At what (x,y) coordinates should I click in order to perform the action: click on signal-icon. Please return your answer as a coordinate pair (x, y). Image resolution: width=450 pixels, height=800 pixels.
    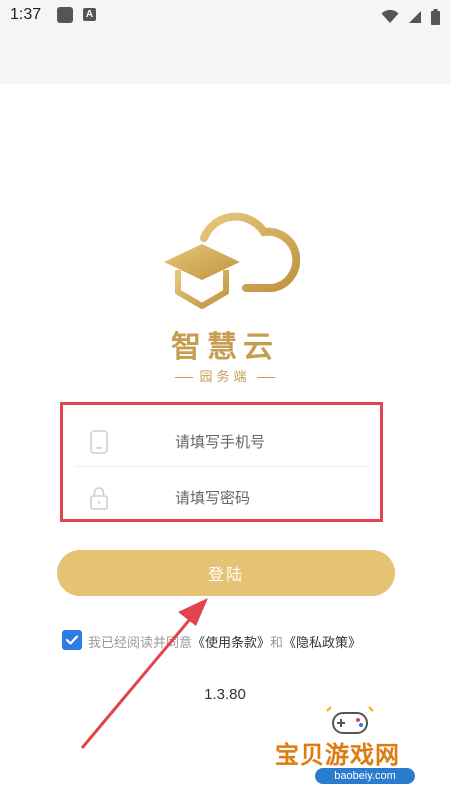
    Looking at the image, I should click on (414, 16).